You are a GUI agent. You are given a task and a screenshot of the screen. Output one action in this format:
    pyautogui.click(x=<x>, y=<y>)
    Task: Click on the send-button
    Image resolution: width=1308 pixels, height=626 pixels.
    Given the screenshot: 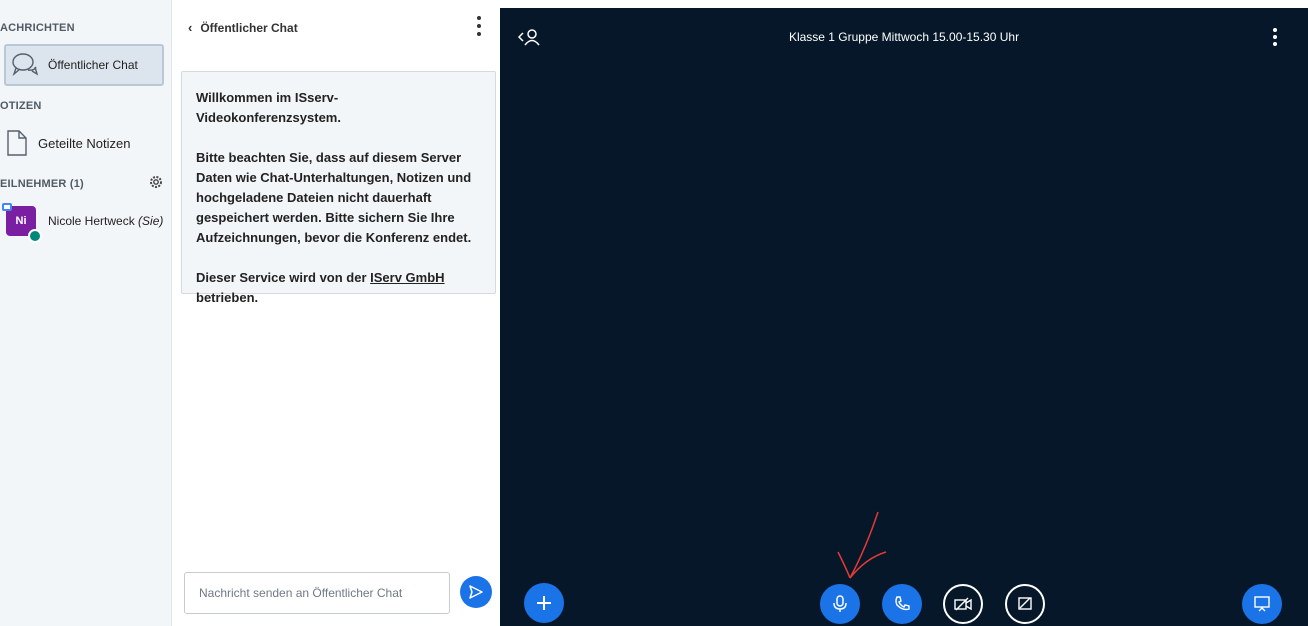 What is the action you would take?
    pyautogui.click(x=476, y=592)
    